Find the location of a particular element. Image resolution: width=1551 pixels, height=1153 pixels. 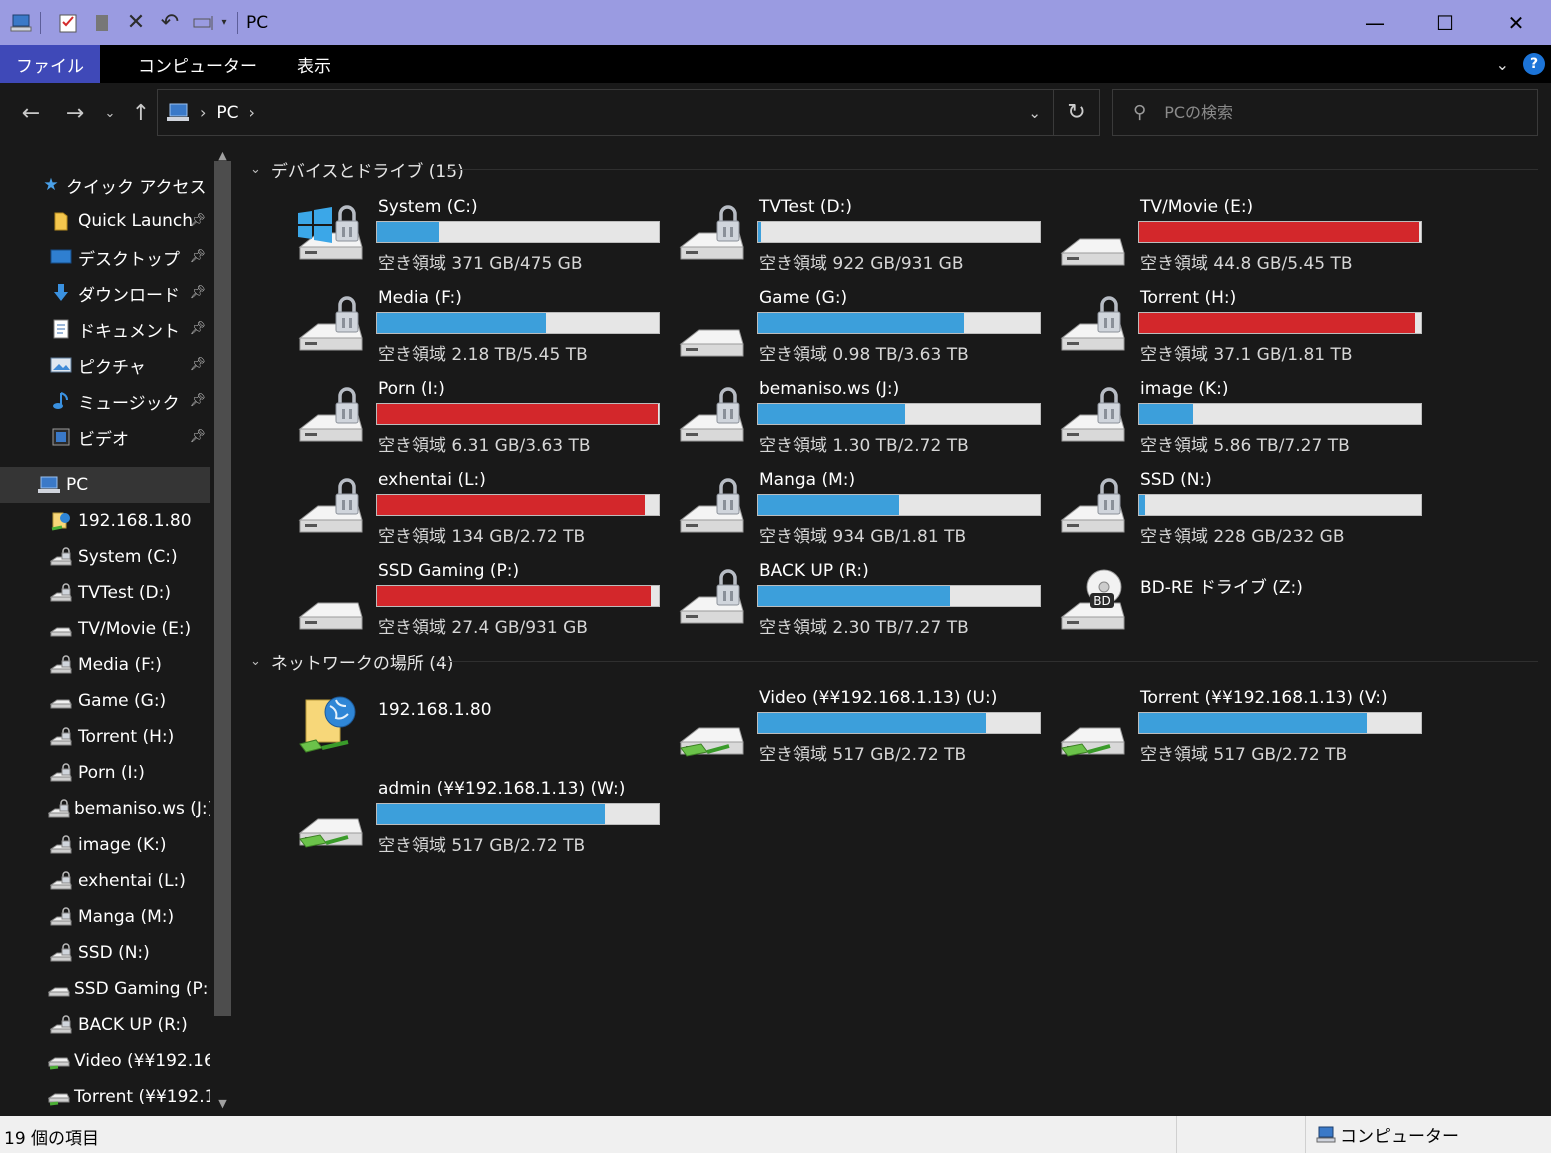

drive-name: exhentai (L:) is located at coordinates (432, 480).